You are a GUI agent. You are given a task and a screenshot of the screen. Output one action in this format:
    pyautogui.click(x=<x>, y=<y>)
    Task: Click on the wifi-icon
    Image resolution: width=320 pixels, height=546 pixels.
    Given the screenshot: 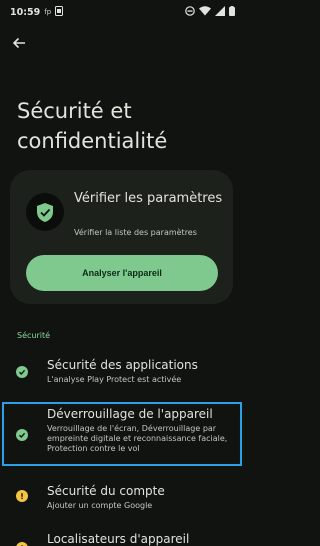 What is the action you would take?
    pyautogui.click(x=205, y=12)
    